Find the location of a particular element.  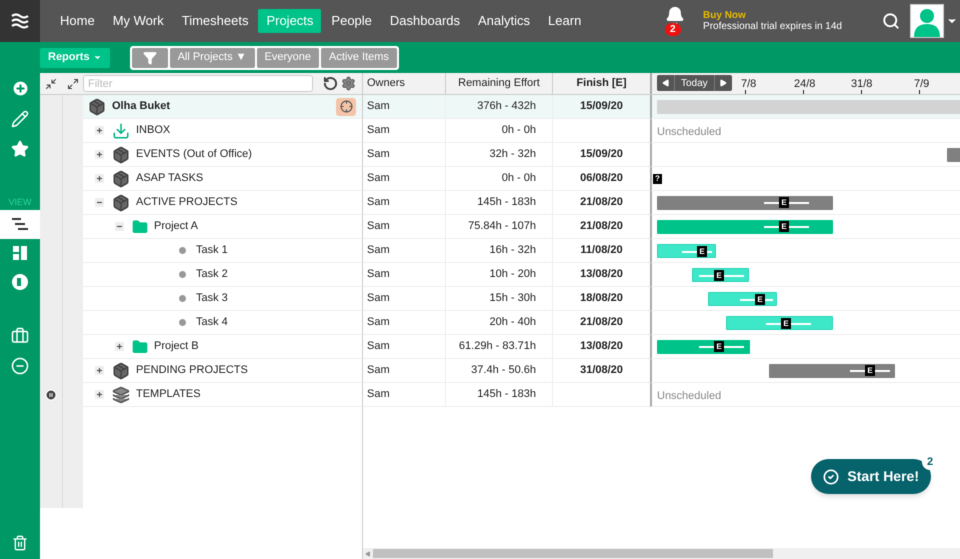

row-name: Task 1 is located at coordinates (212, 250).